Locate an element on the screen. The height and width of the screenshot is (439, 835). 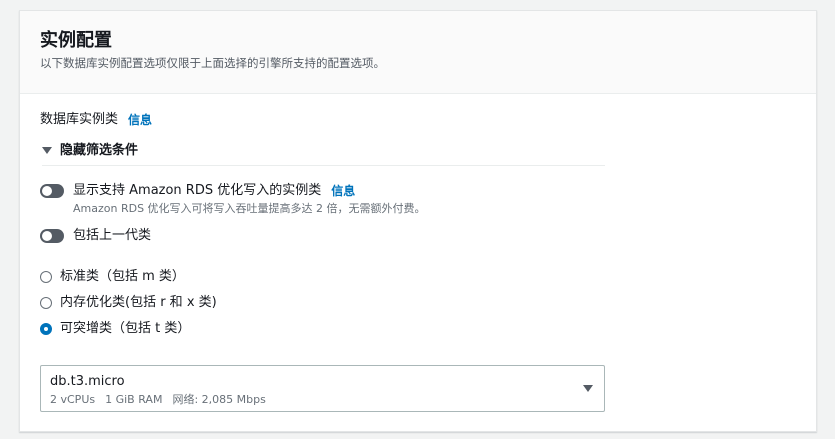
instance-class-specs: 2 vCPUs 1 GiB RAM 网络: 2,085 Mbps is located at coordinates (158, 400).